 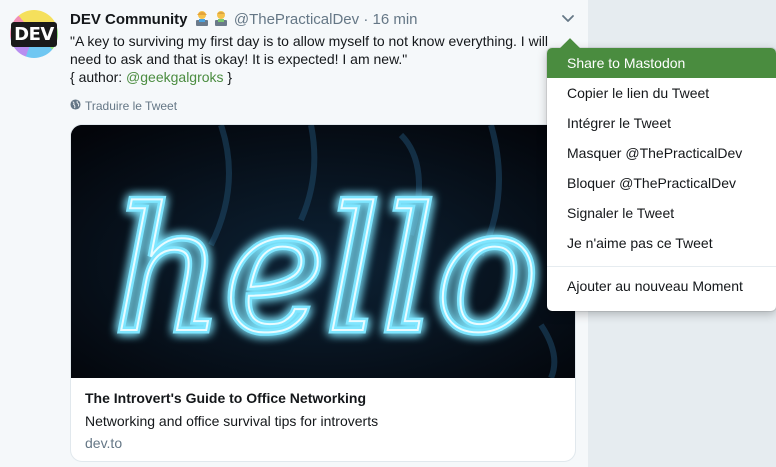 What do you see at coordinates (104, 443) in the screenshot?
I see `card-domain: dev.to` at bounding box center [104, 443].